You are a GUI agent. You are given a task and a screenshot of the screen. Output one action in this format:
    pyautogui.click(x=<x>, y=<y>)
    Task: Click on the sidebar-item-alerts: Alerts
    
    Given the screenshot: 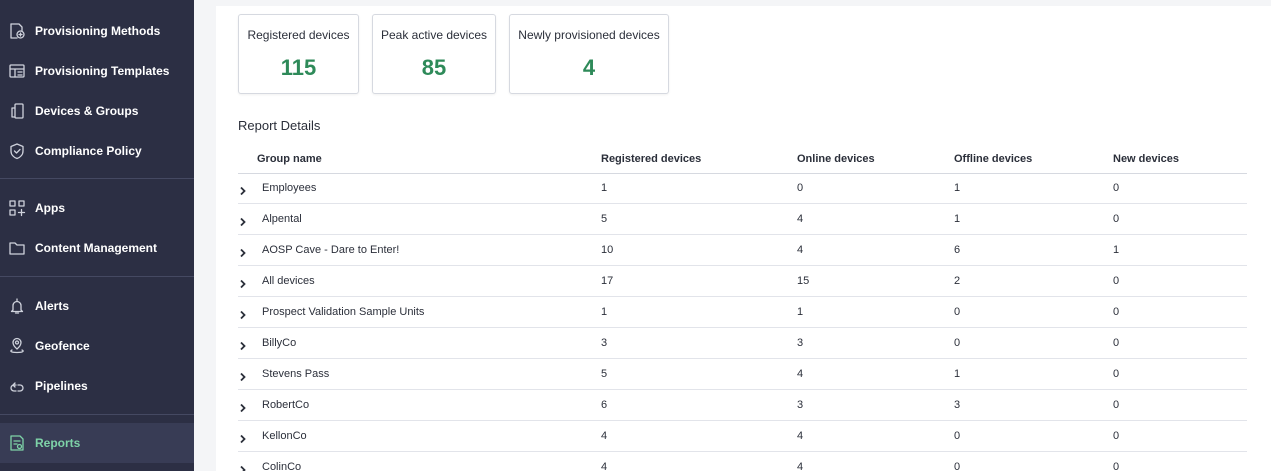 What is the action you would take?
    pyautogui.click(x=97, y=306)
    